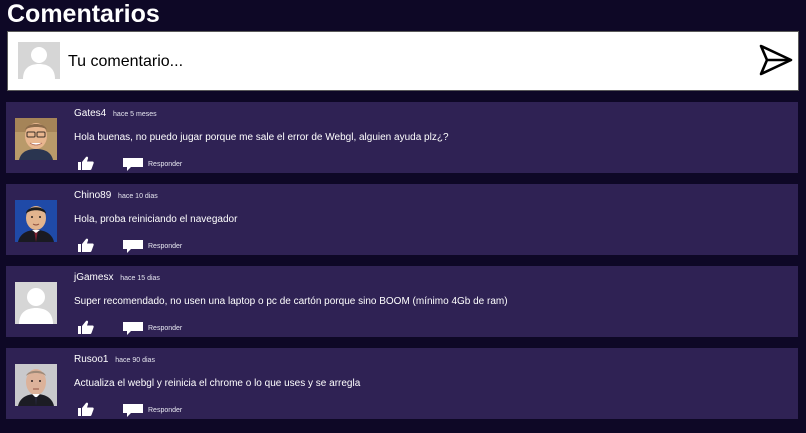 The image size is (806, 433). I want to click on user-avatar-icon, so click(39, 60).